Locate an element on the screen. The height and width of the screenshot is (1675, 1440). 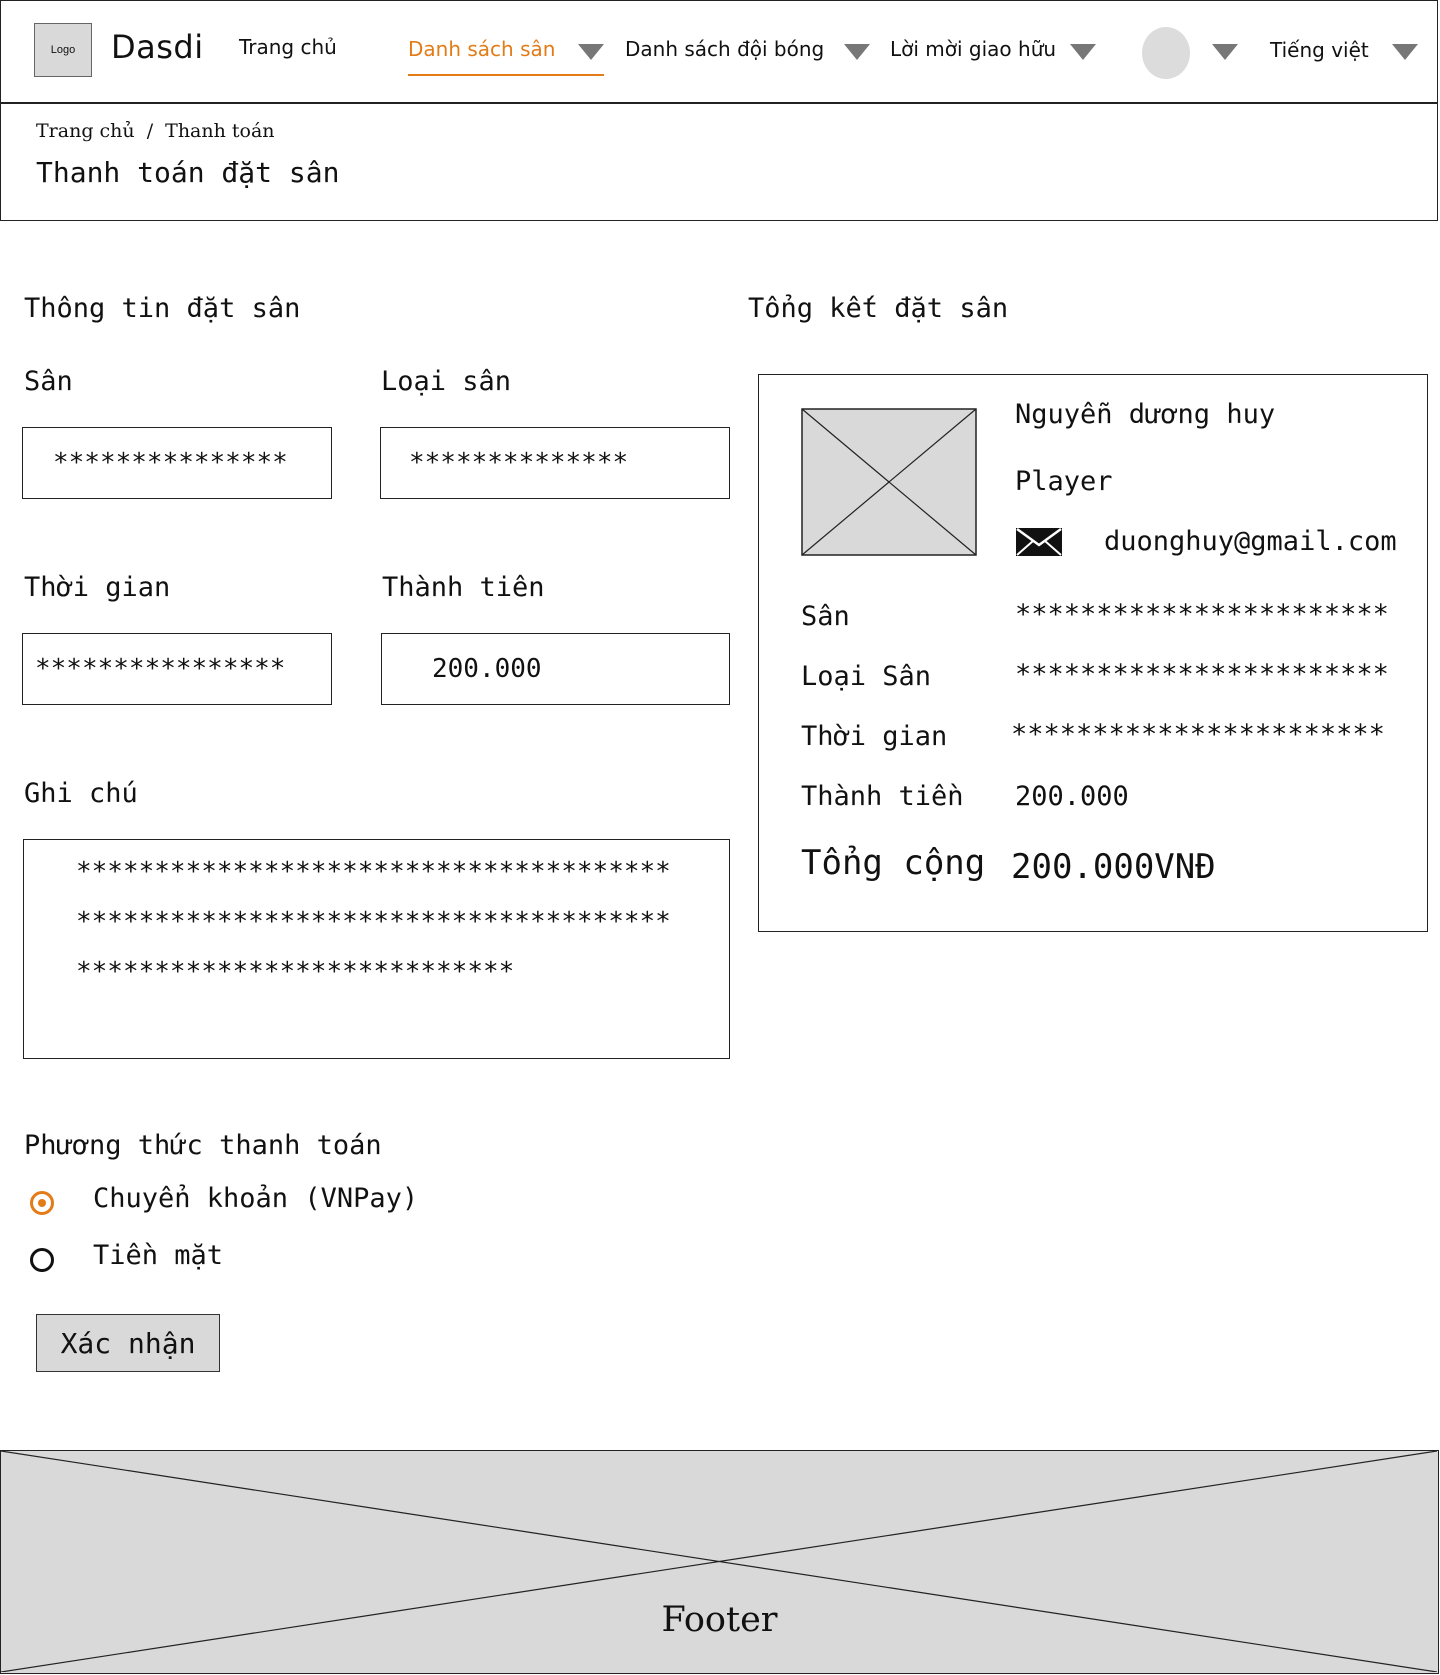
profile-image-placeholder is located at coordinates (889, 482).